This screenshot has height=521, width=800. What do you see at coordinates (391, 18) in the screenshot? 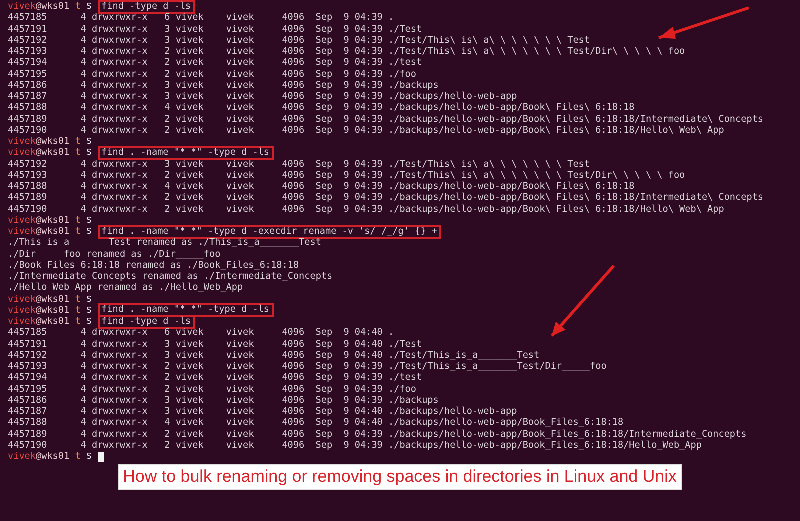
I see `directory-path: .` at bounding box center [391, 18].